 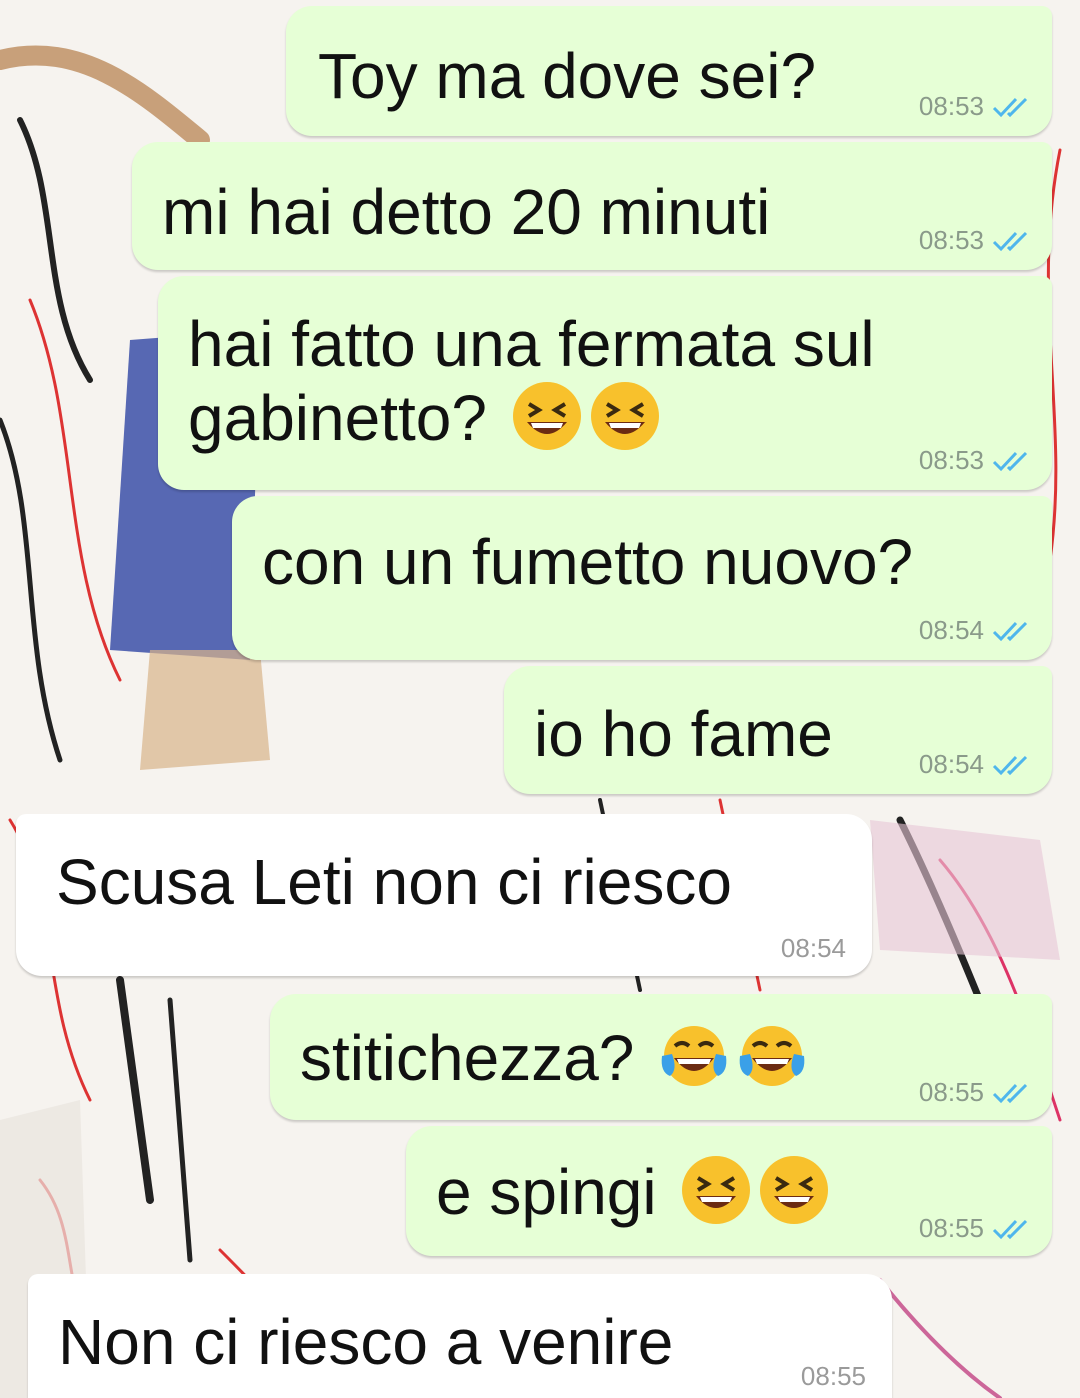 I want to click on message-bubble-outgoing: e spingi 08:55, so click(x=729, y=1191).